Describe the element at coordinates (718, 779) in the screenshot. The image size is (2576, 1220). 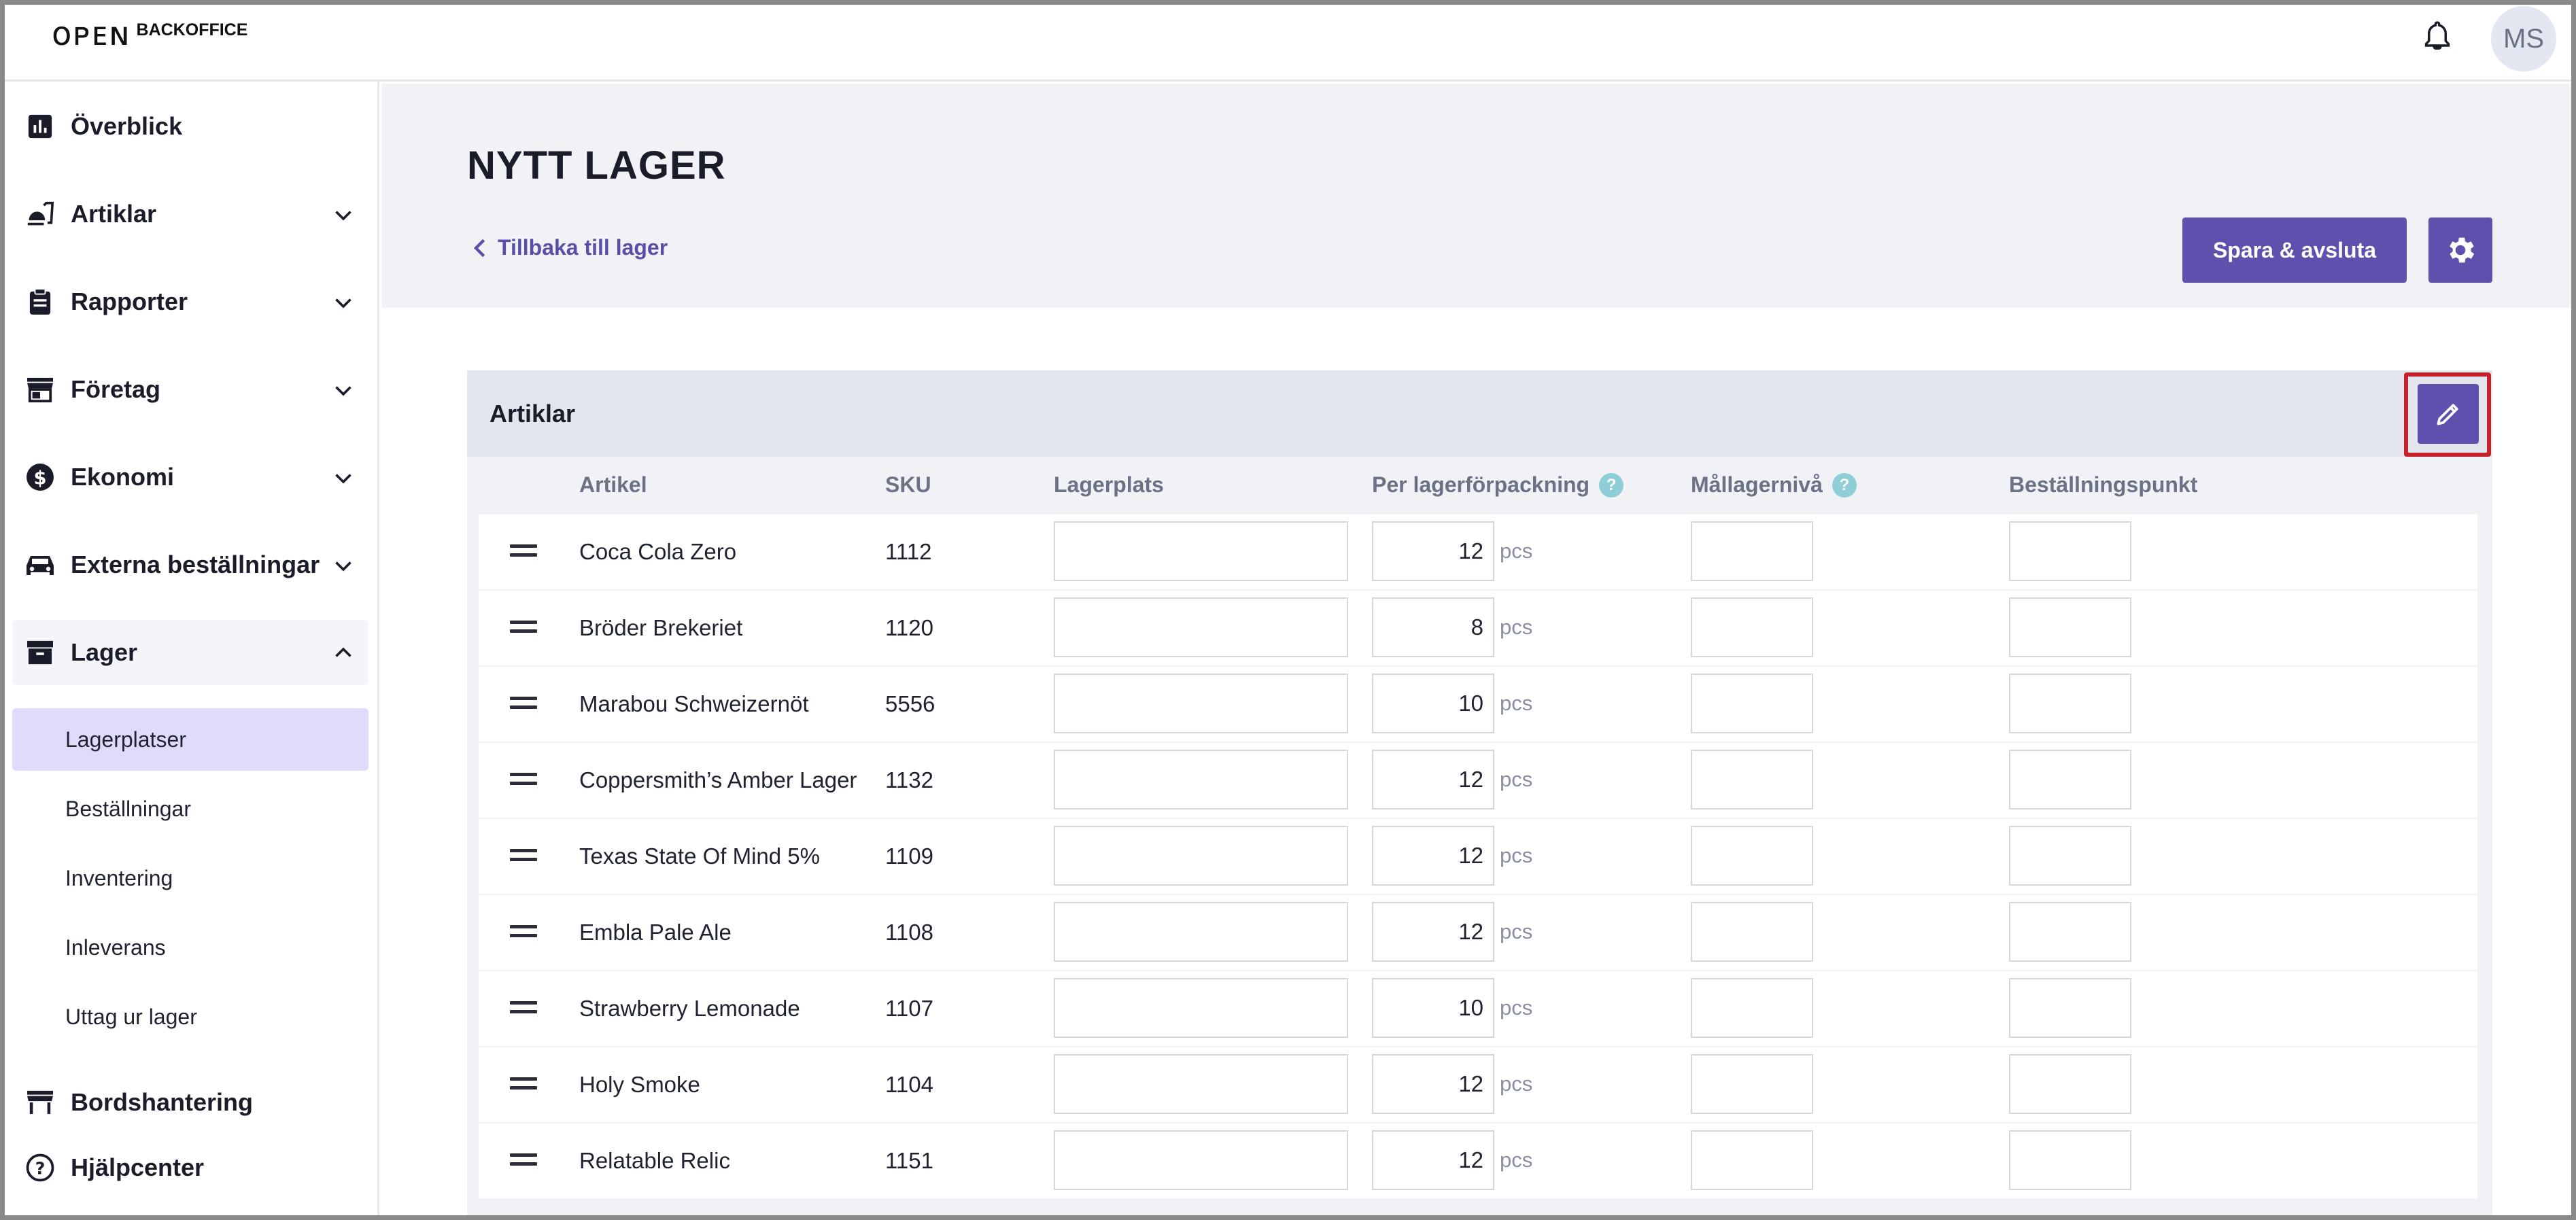
I see `article-name: Coppersmith’s Amber Lager` at that location.